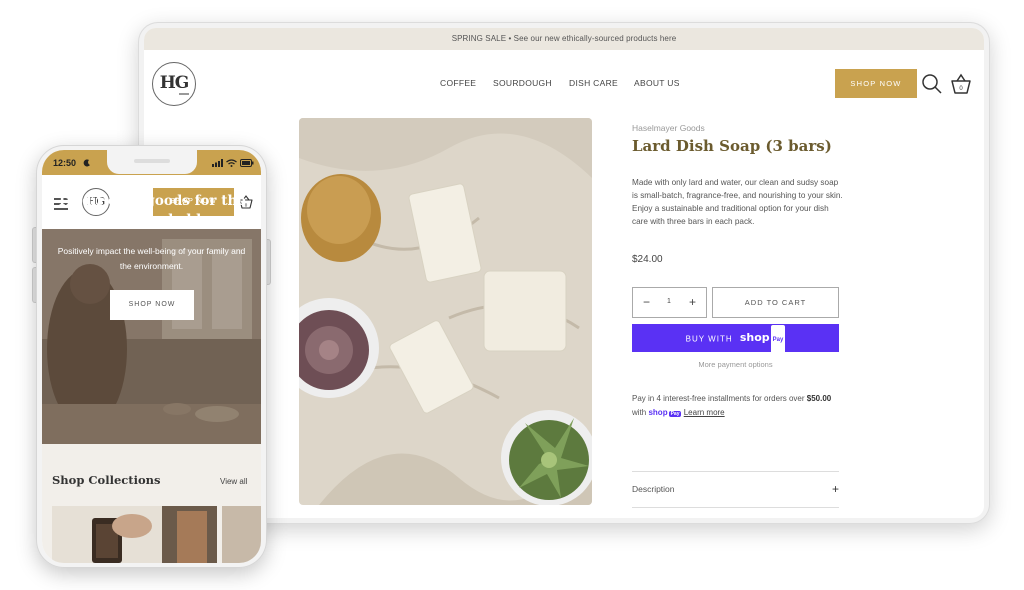 The image size is (1024, 590). I want to click on wifi-icon, so click(231, 163).